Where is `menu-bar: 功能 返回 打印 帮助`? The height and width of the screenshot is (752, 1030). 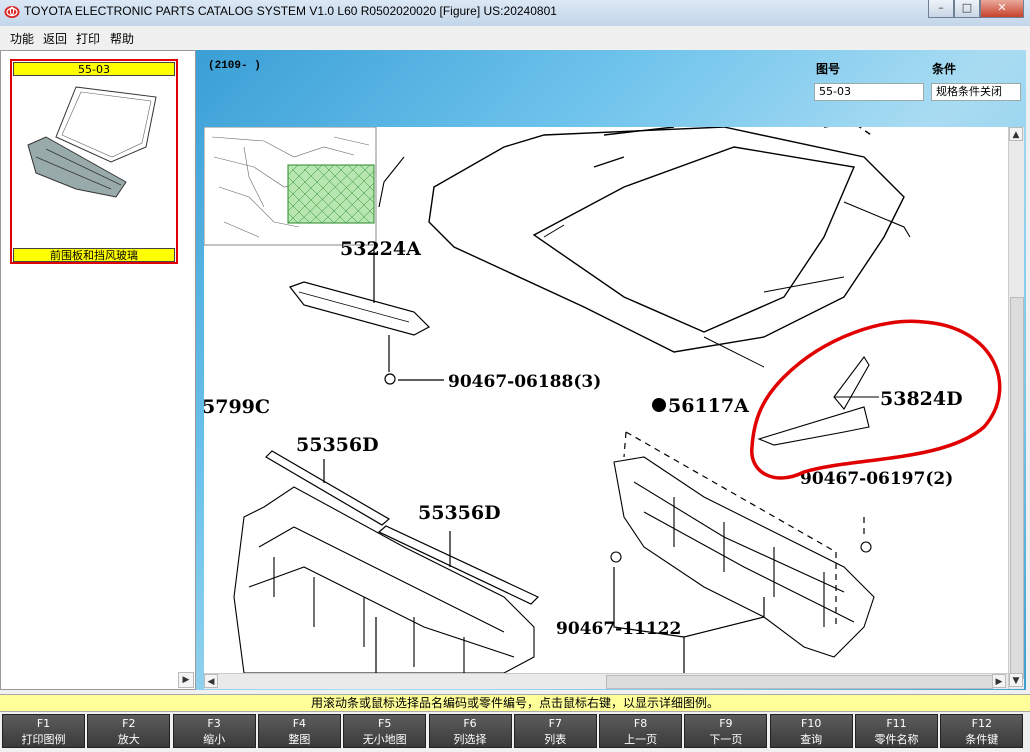 menu-bar: 功能 返回 打印 帮助 is located at coordinates (515, 37).